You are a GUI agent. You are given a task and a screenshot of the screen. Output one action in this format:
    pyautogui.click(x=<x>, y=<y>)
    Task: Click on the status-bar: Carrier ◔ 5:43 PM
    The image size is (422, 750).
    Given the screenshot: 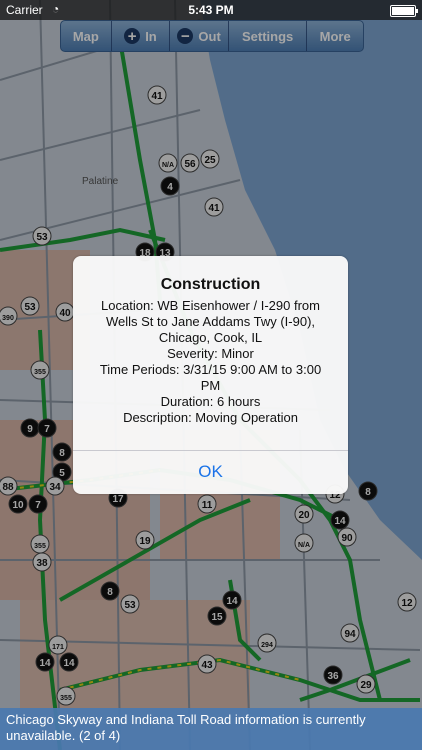 What is the action you would take?
    pyautogui.click(x=211, y=10)
    